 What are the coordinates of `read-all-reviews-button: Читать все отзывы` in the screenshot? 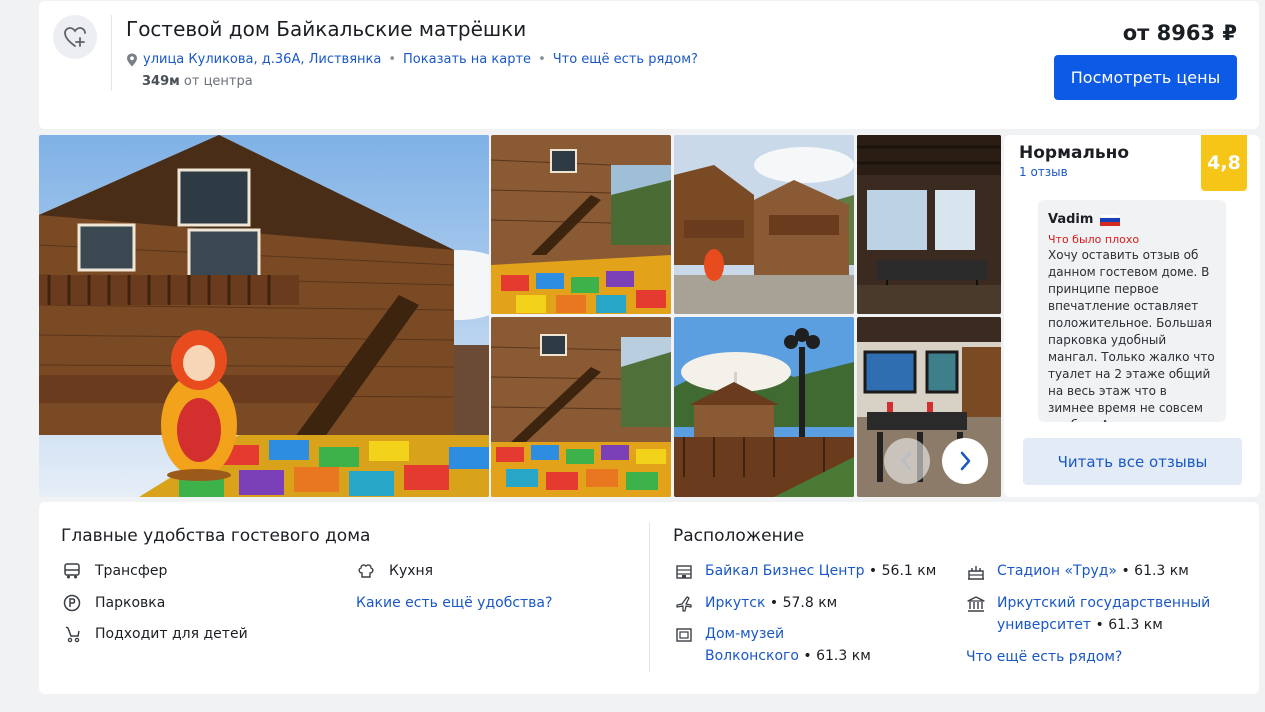 It's located at (1132, 461).